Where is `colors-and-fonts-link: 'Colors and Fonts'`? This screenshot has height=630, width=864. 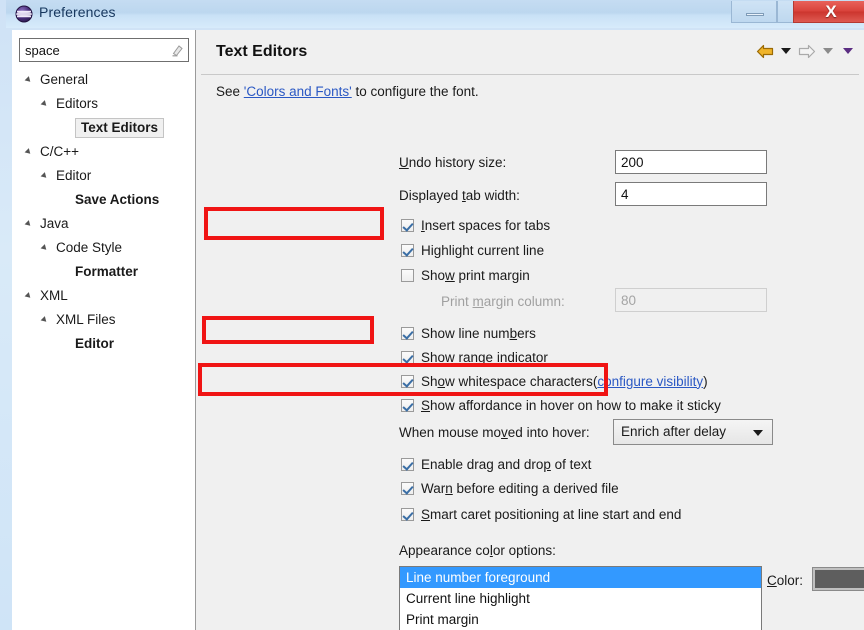 colors-and-fonts-link: 'Colors and Fonts' is located at coordinates (298, 91).